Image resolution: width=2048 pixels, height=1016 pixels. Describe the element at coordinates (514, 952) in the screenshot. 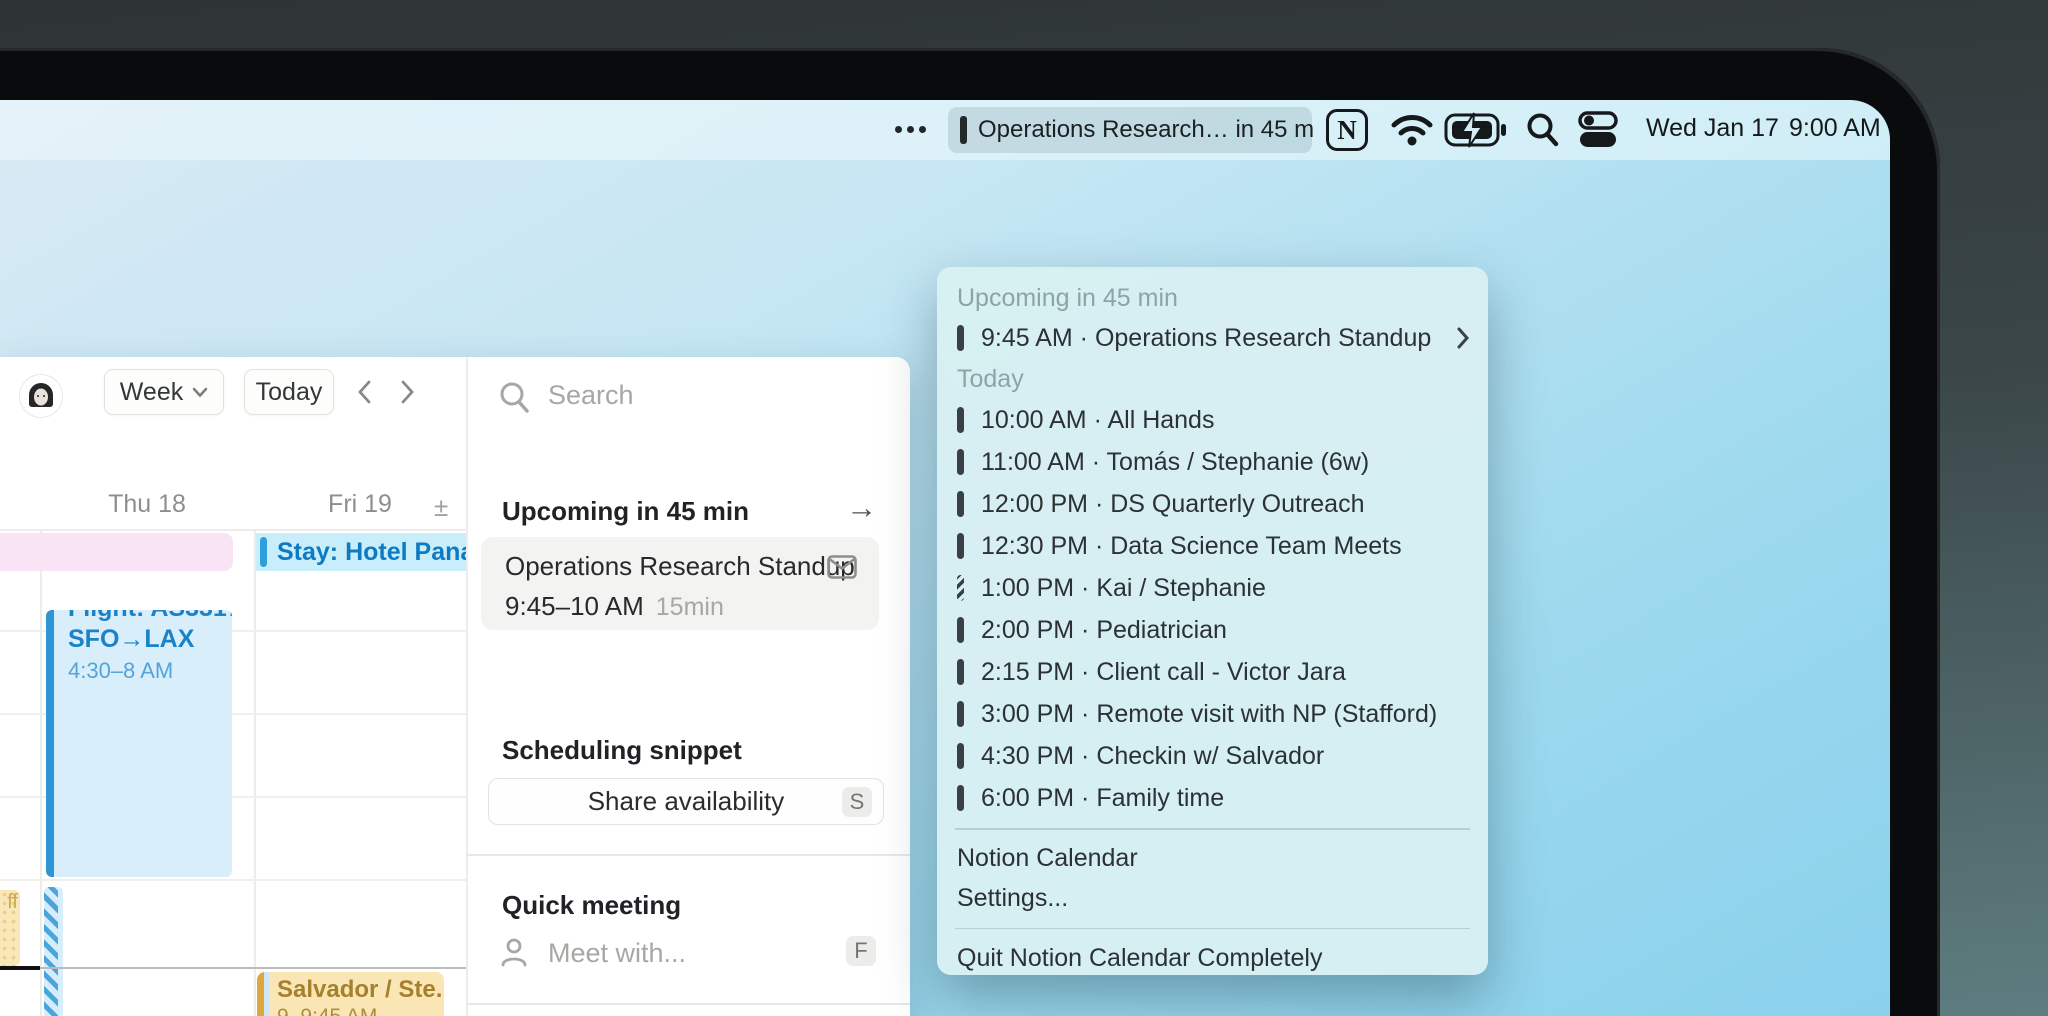

I see `person-icon` at that location.